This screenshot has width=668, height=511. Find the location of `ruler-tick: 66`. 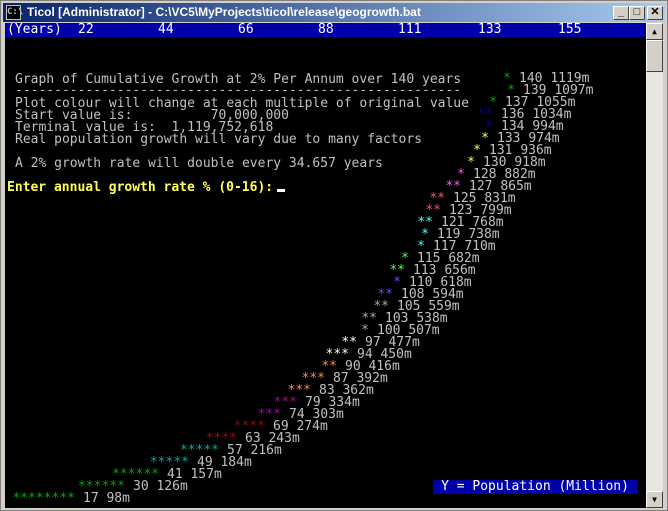

ruler-tick: 66 is located at coordinates (246, 30).